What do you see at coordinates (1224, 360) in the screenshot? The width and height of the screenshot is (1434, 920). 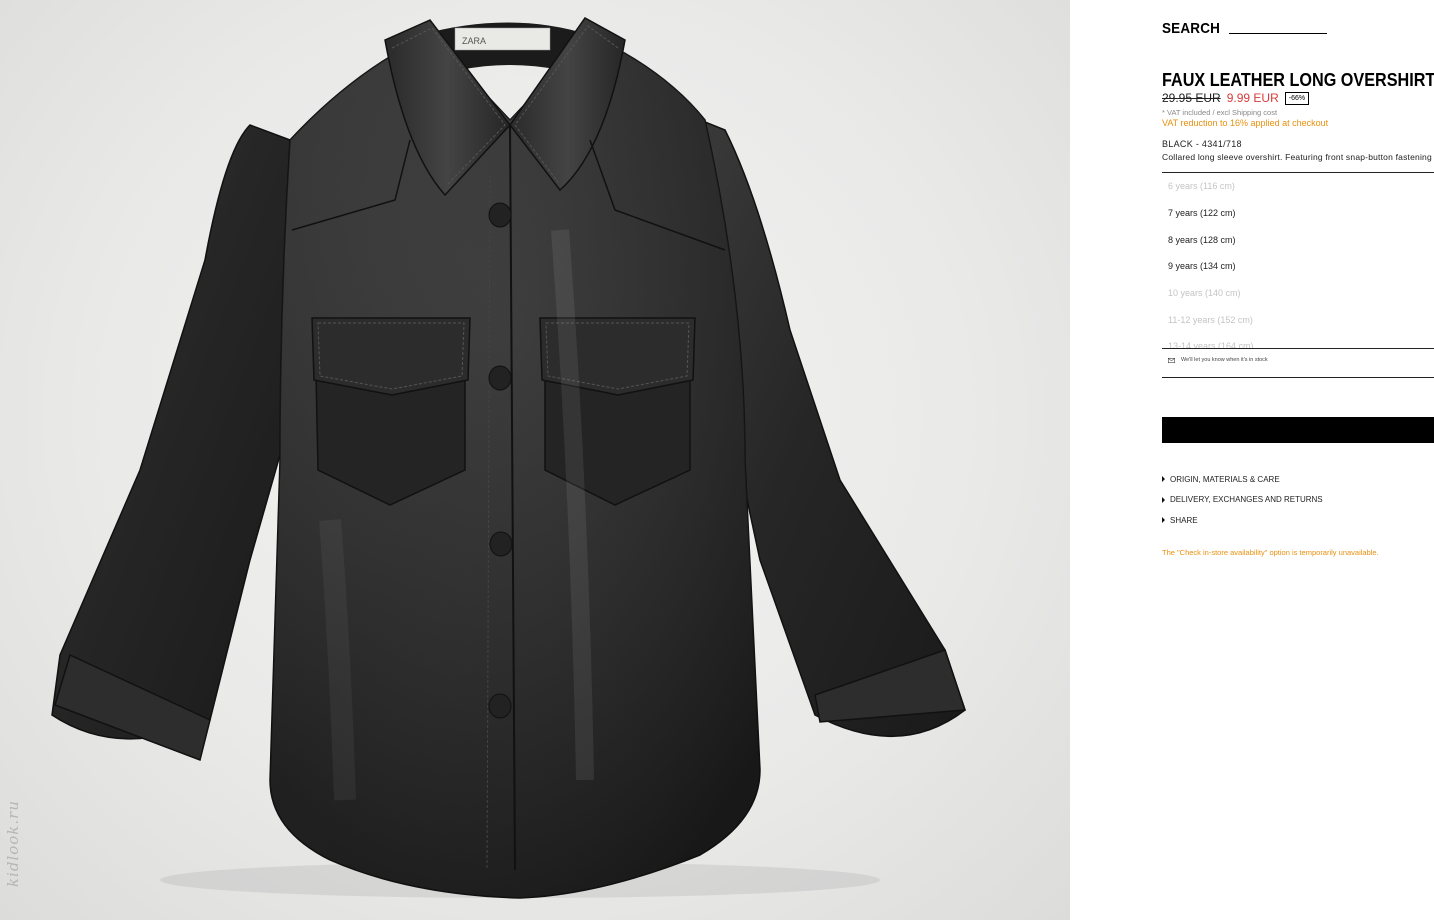 I see `notify-text: We'll let you know when it's in stock` at bounding box center [1224, 360].